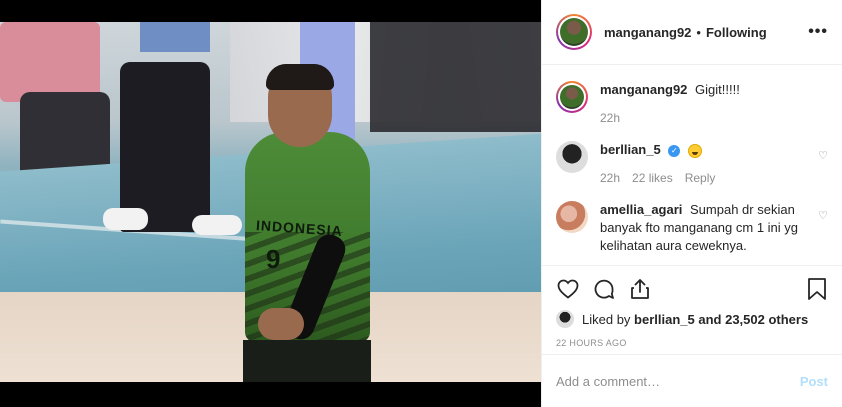 This screenshot has height=407, width=842. What do you see at coordinates (692, 32) in the screenshot?
I see `post-header: manganang92 • Following •••` at bounding box center [692, 32].